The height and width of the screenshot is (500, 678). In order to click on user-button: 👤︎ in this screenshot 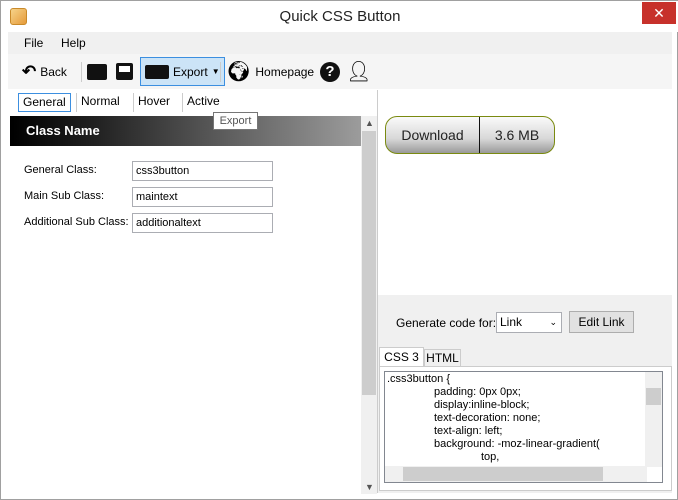, I will do `click(358, 71)`.